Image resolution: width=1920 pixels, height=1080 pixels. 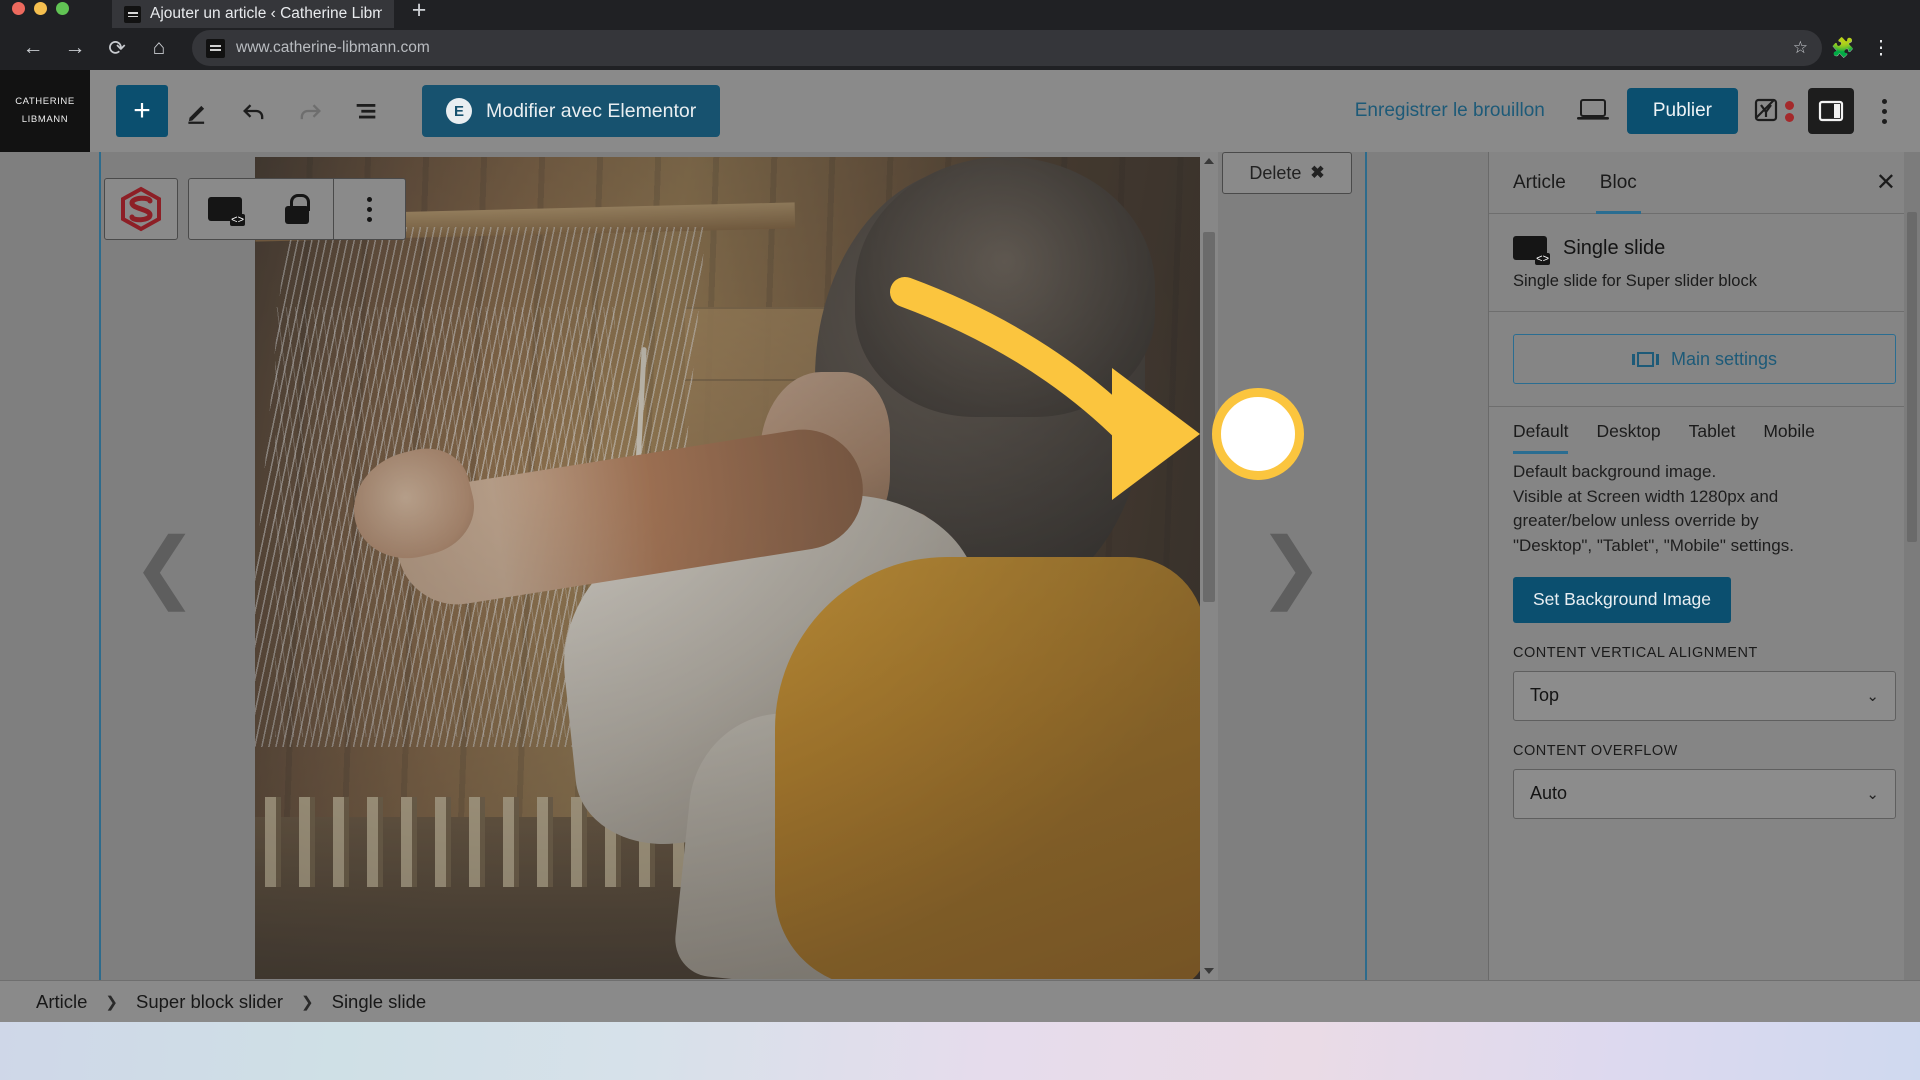 What do you see at coordinates (1366, 566) in the screenshot?
I see `canvas-right-guide` at bounding box center [1366, 566].